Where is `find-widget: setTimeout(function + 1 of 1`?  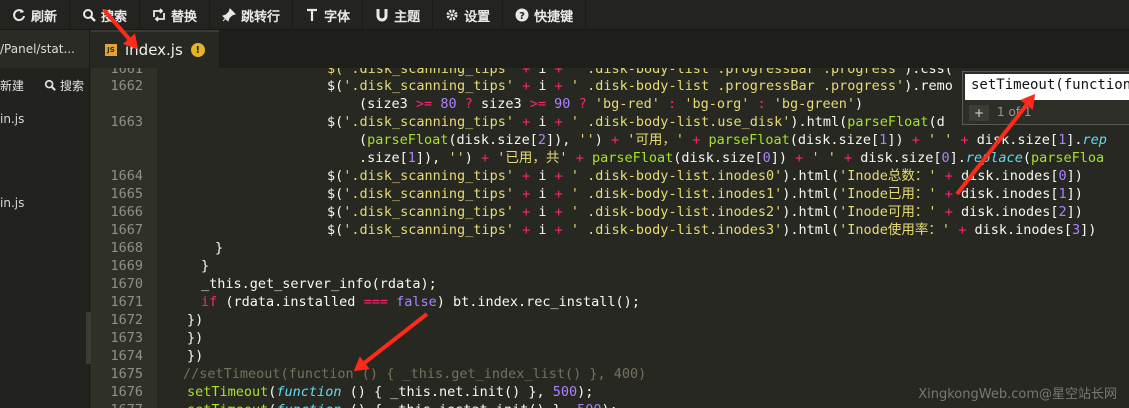 find-widget: setTimeout(function + 1 of 1 is located at coordinates (1045, 98).